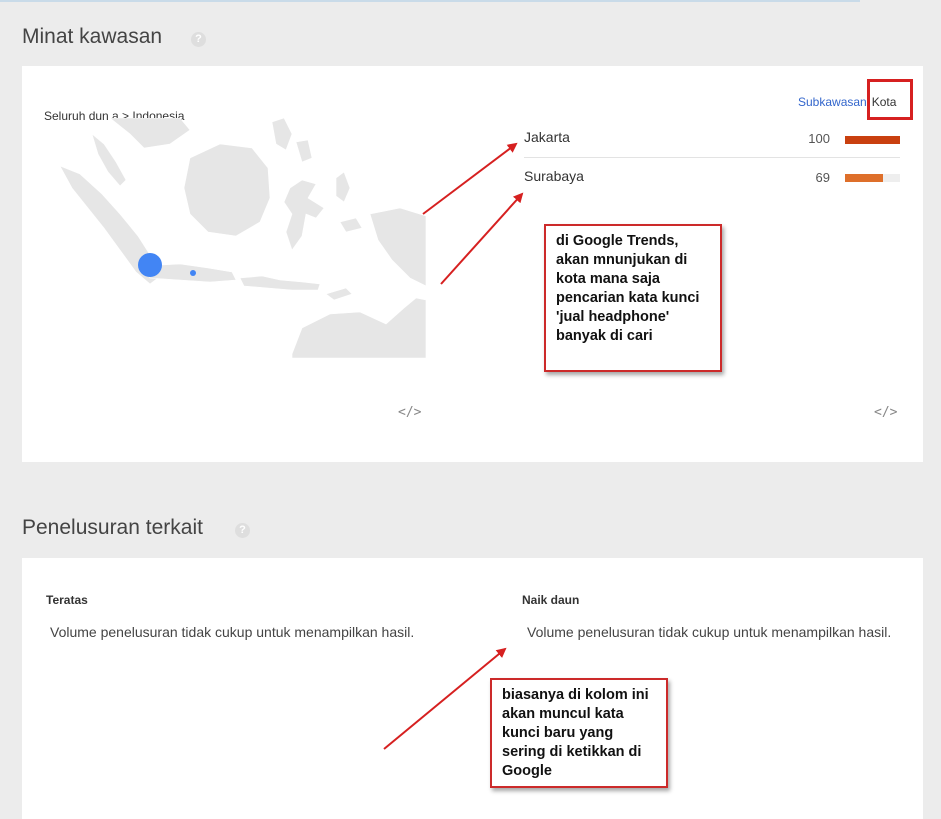 The width and height of the screenshot is (941, 819). What do you see at coordinates (445, 698) in the screenshot?
I see `arrow-to-rising-column` at bounding box center [445, 698].